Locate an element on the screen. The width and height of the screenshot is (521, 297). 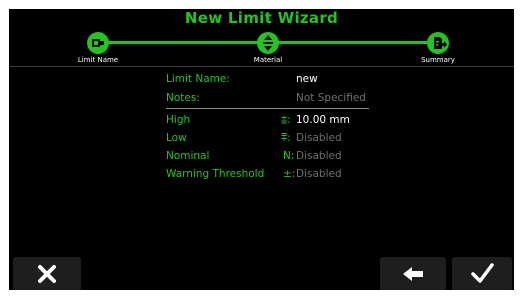
arrow-left-icon is located at coordinates (413, 274).